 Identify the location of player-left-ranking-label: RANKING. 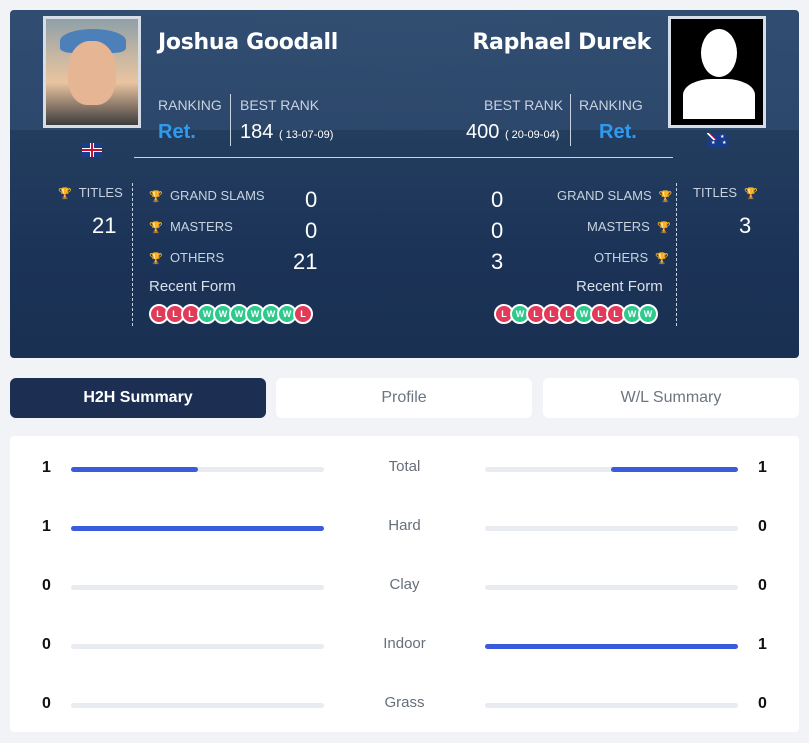
(190, 105).